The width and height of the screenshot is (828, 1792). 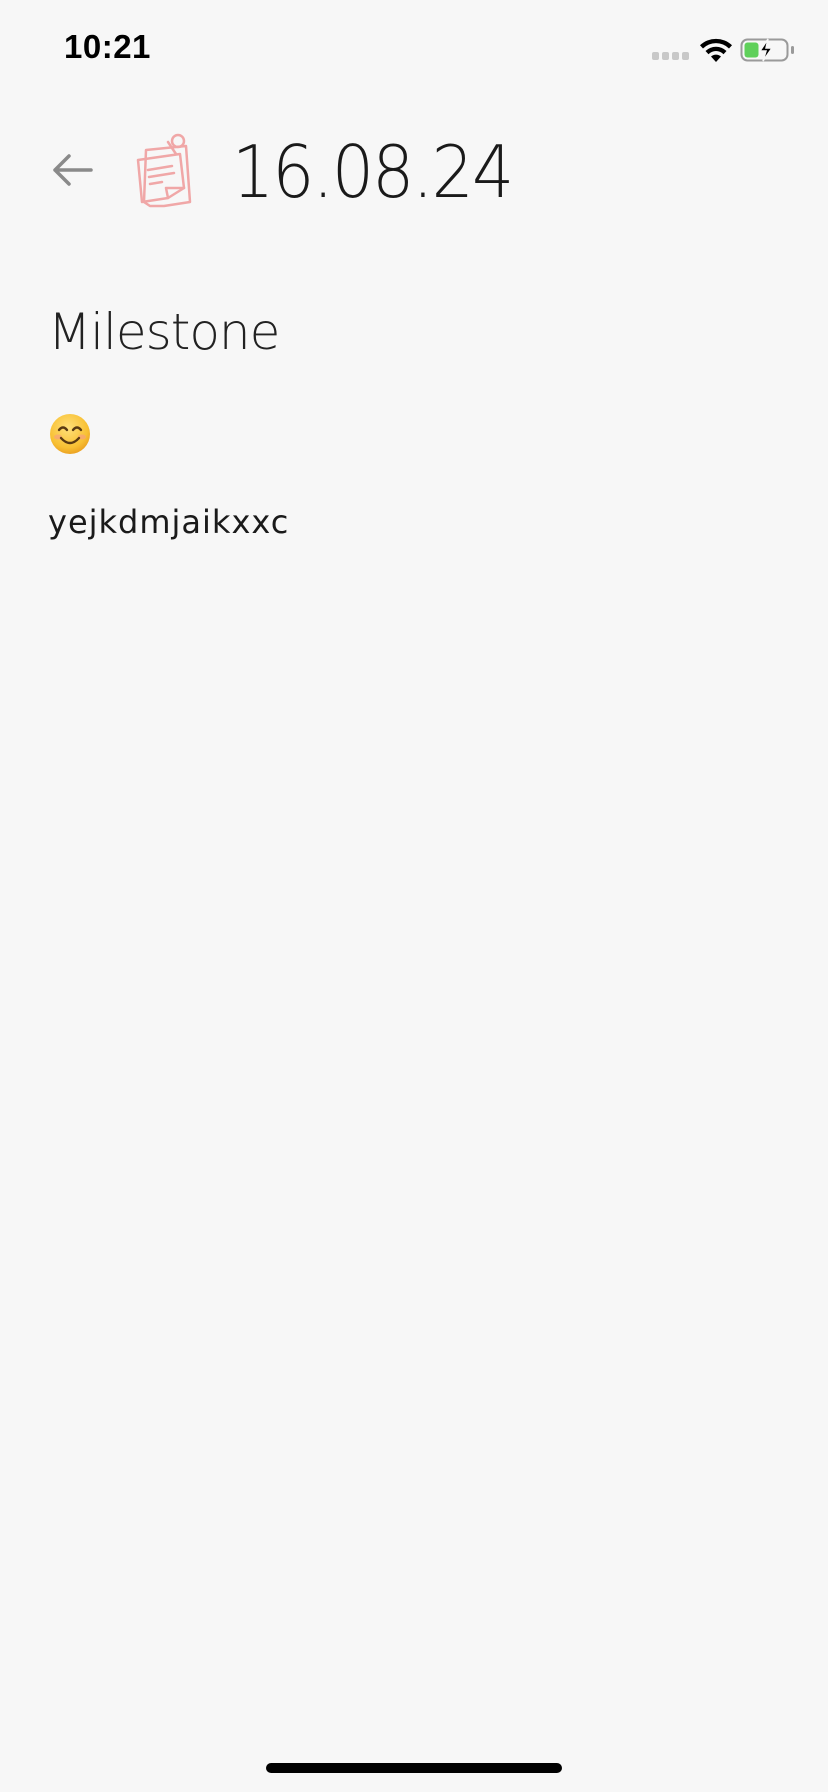 I want to click on status-time: 10:21, so click(x=107, y=46).